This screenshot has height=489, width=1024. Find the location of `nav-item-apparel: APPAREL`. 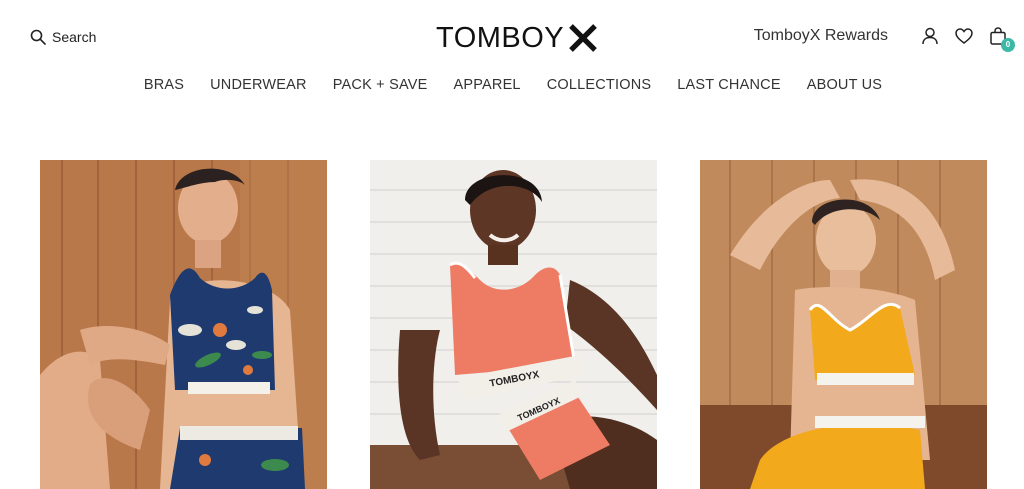

nav-item-apparel: APPAREL is located at coordinates (486, 85).